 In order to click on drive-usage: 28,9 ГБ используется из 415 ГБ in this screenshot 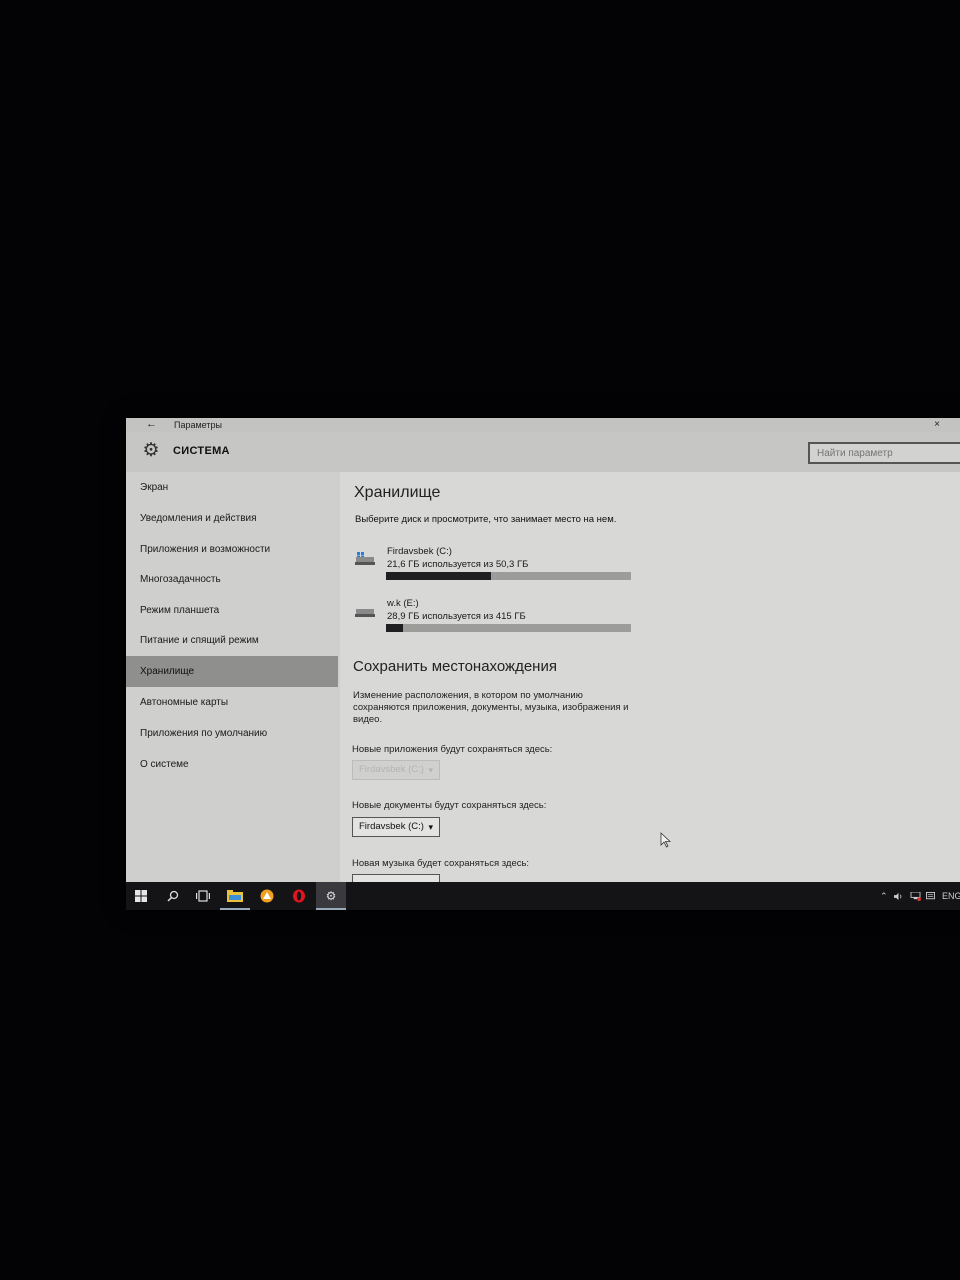, I will do `click(456, 616)`.